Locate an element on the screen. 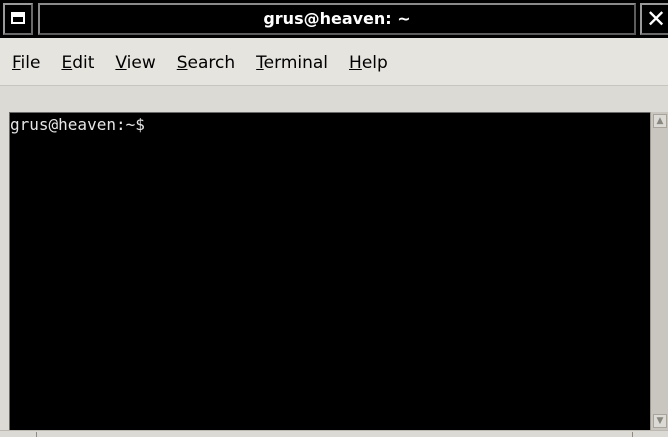 This screenshot has height=437, width=668. menu-terminal: Terminal is located at coordinates (292, 63).